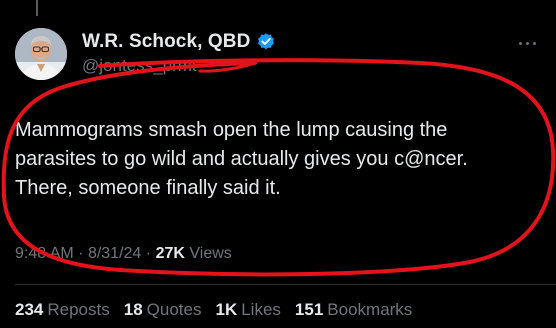 This screenshot has height=328, width=556. I want to click on author-name-row: W.R. Schock, QBD, so click(179, 42).